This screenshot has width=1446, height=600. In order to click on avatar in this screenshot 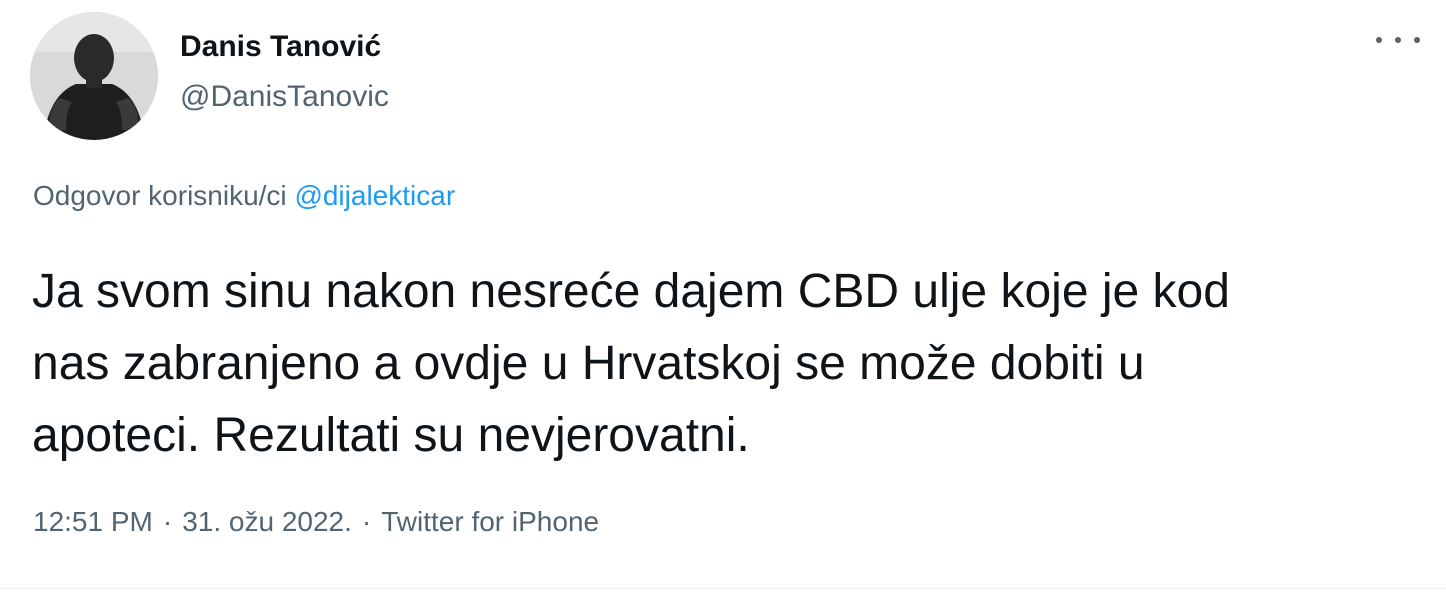, I will do `click(94, 76)`.